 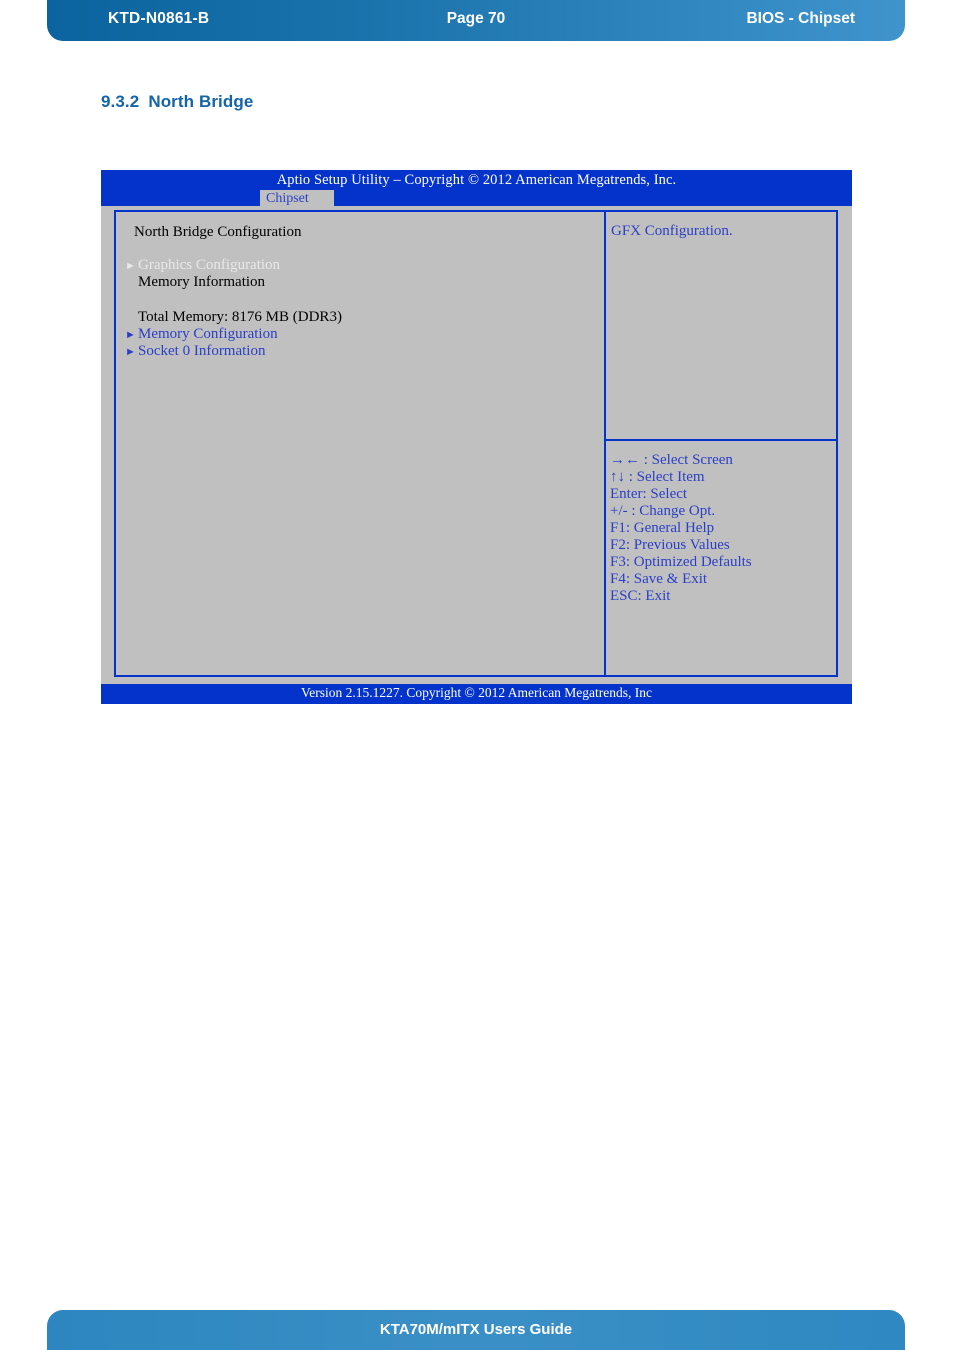 I want to click on key-legend-select-item: ↑↓ : Select Item, so click(x=657, y=477).